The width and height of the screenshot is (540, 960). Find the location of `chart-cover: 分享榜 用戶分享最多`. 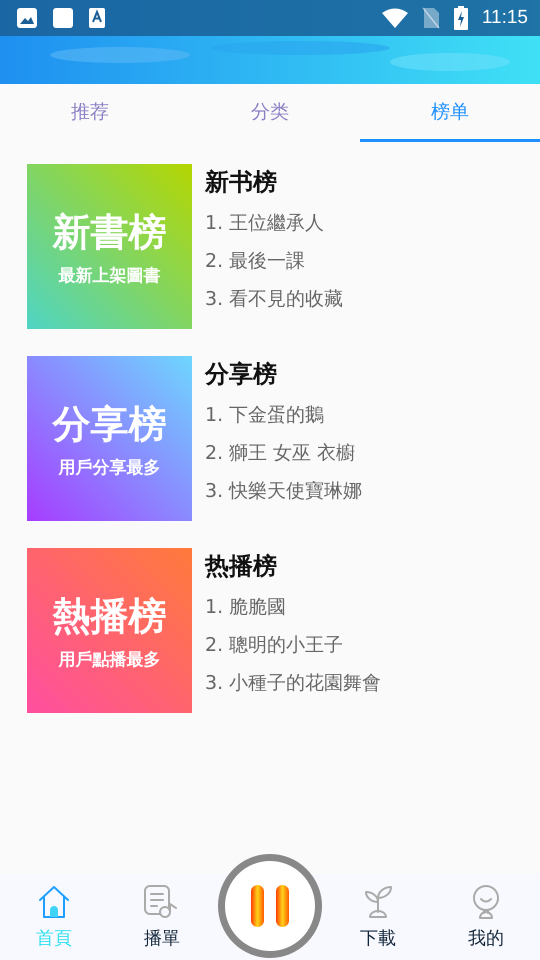

chart-cover: 分享榜 用戶分享最多 is located at coordinates (109, 438).